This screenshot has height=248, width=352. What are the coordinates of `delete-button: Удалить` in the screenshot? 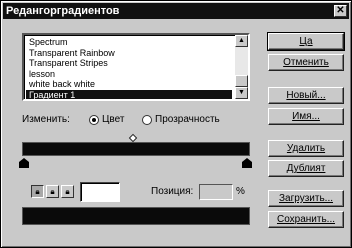 It's located at (306, 148).